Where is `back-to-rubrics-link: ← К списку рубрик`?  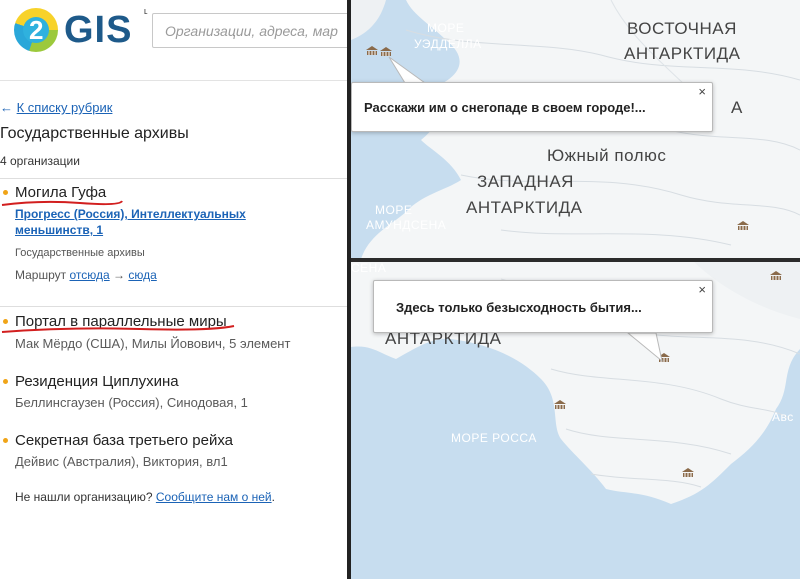
back-to-rubrics-link: ← К списку рубрик is located at coordinates (56, 107).